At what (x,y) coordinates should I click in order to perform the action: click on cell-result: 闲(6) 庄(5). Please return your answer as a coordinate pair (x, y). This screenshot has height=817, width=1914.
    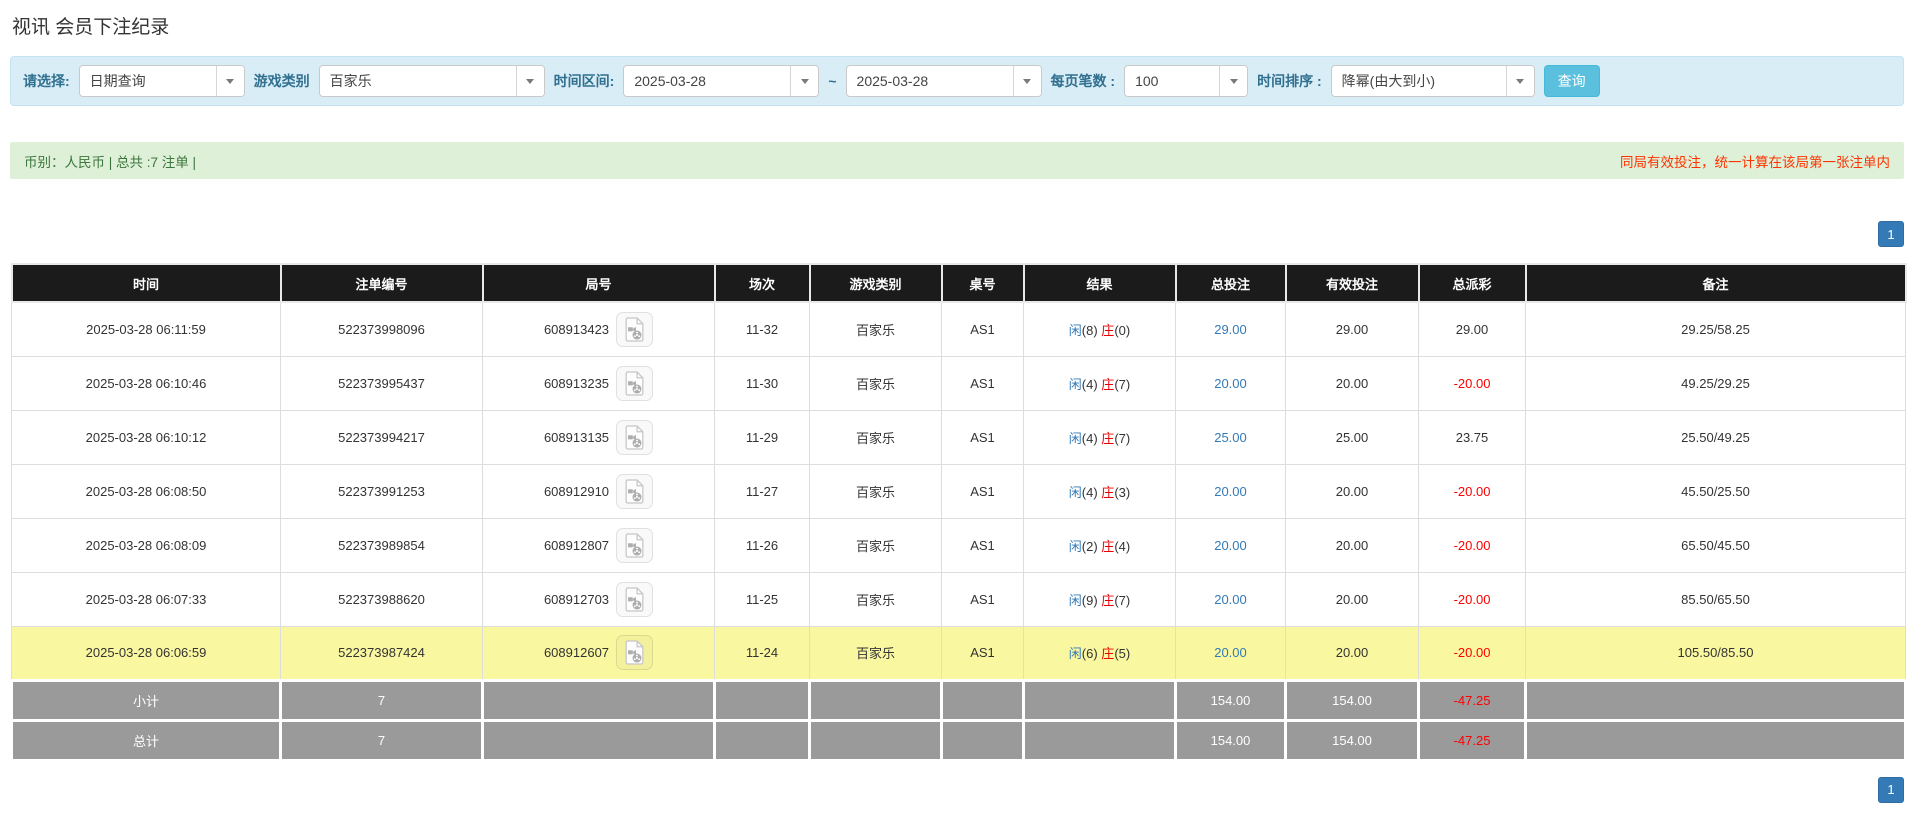
    Looking at the image, I should click on (1099, 653).